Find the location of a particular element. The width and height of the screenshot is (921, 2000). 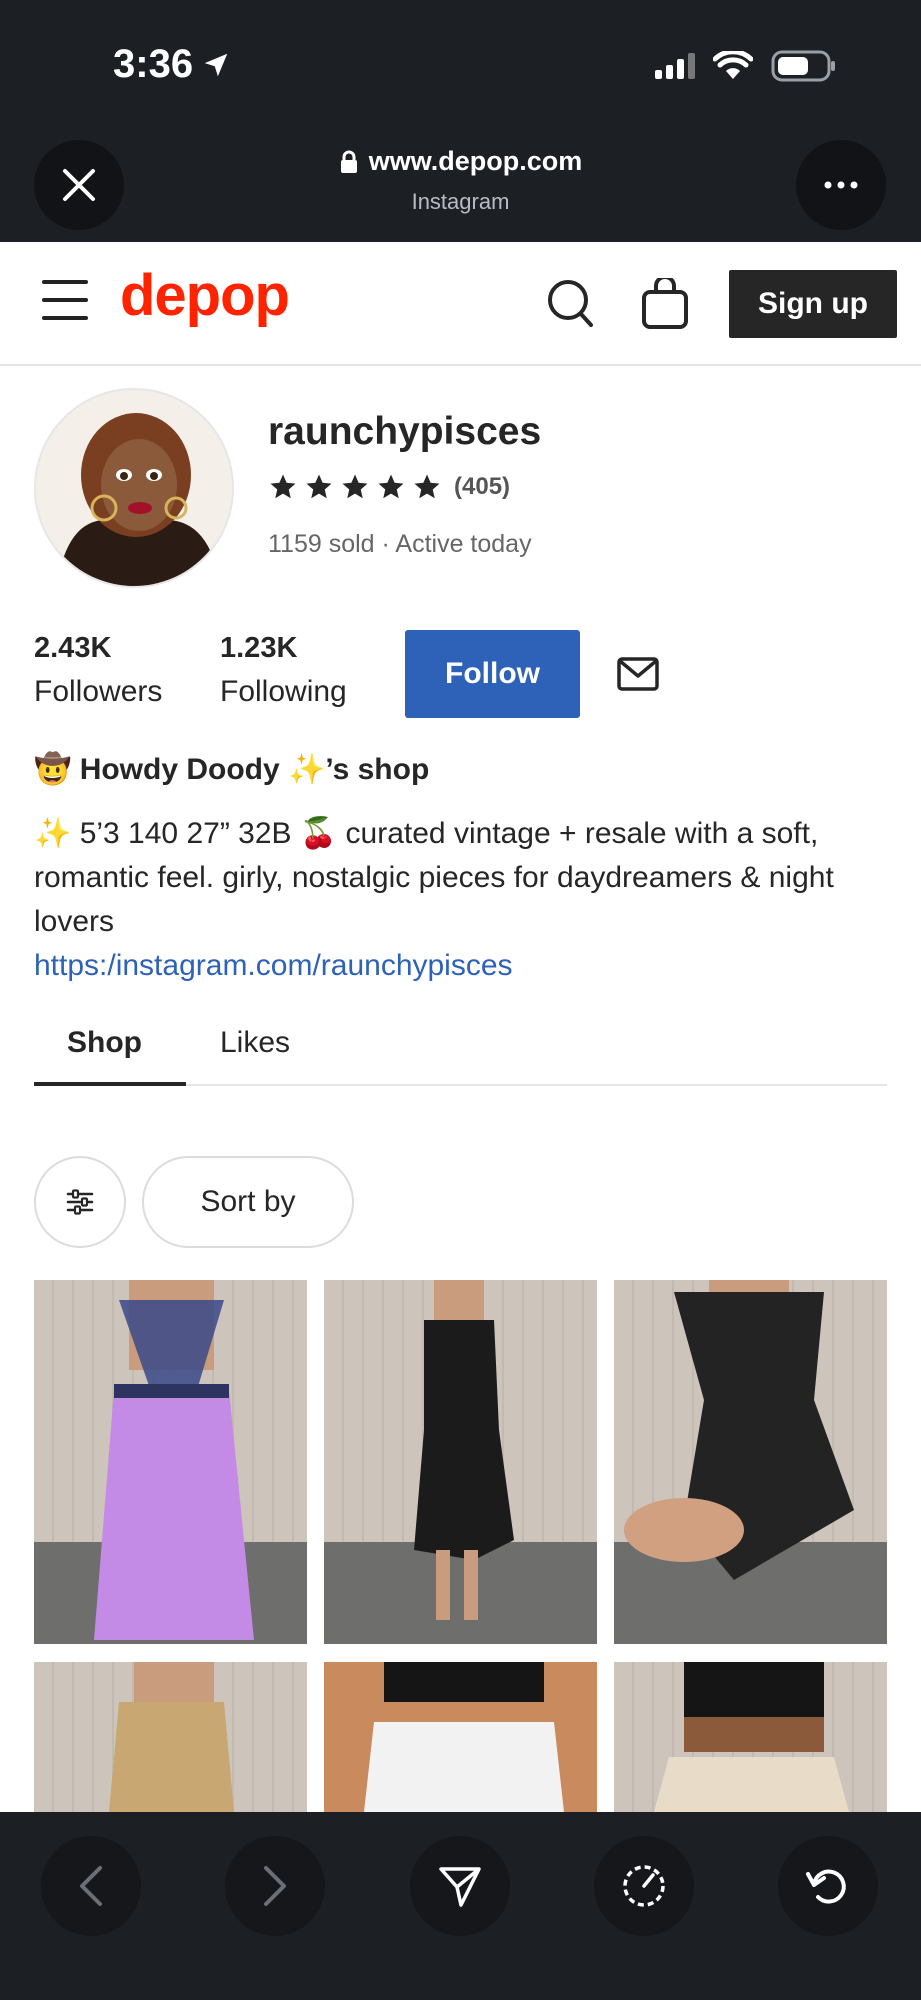

speed-button is located at coordinates (644, 1886).